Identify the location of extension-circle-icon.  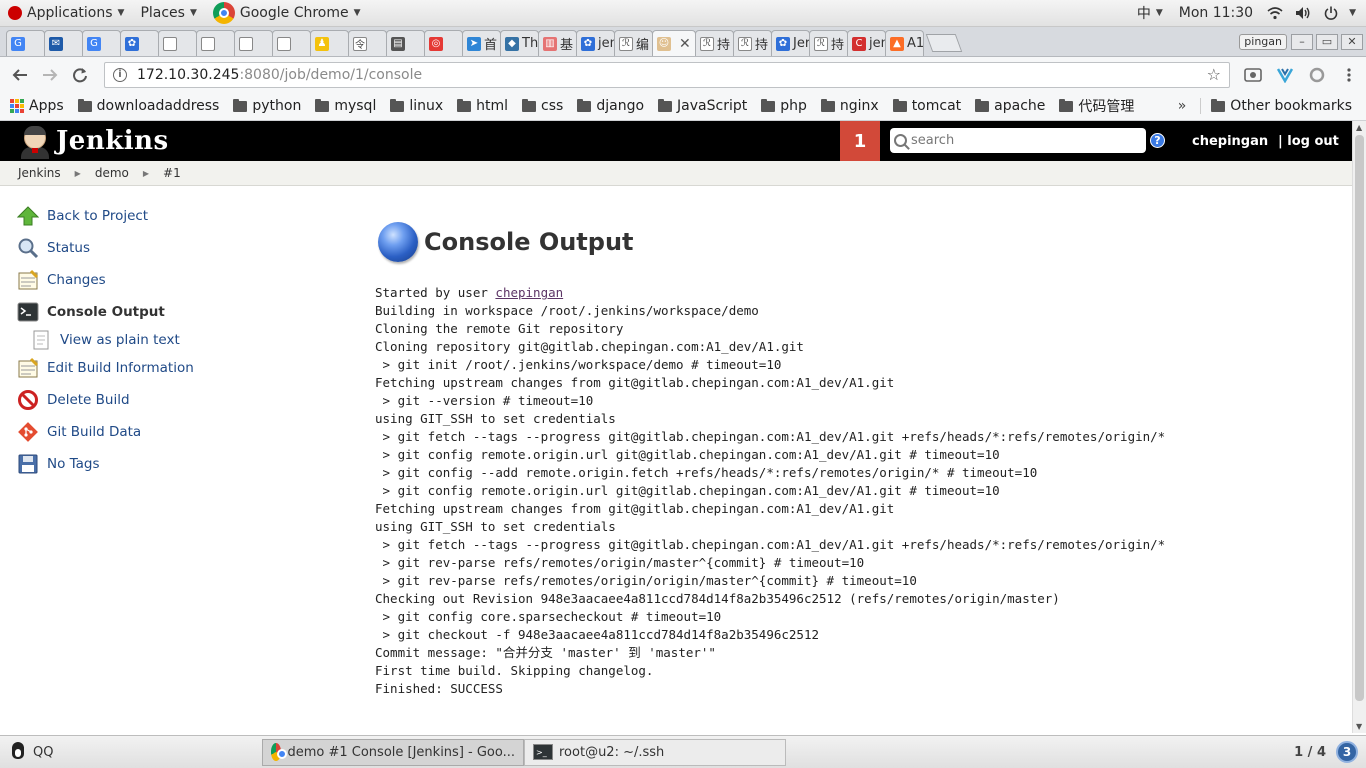
(1317, 75).